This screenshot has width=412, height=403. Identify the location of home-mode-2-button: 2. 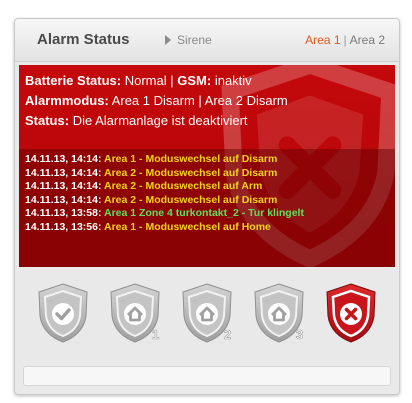
(207, 313).